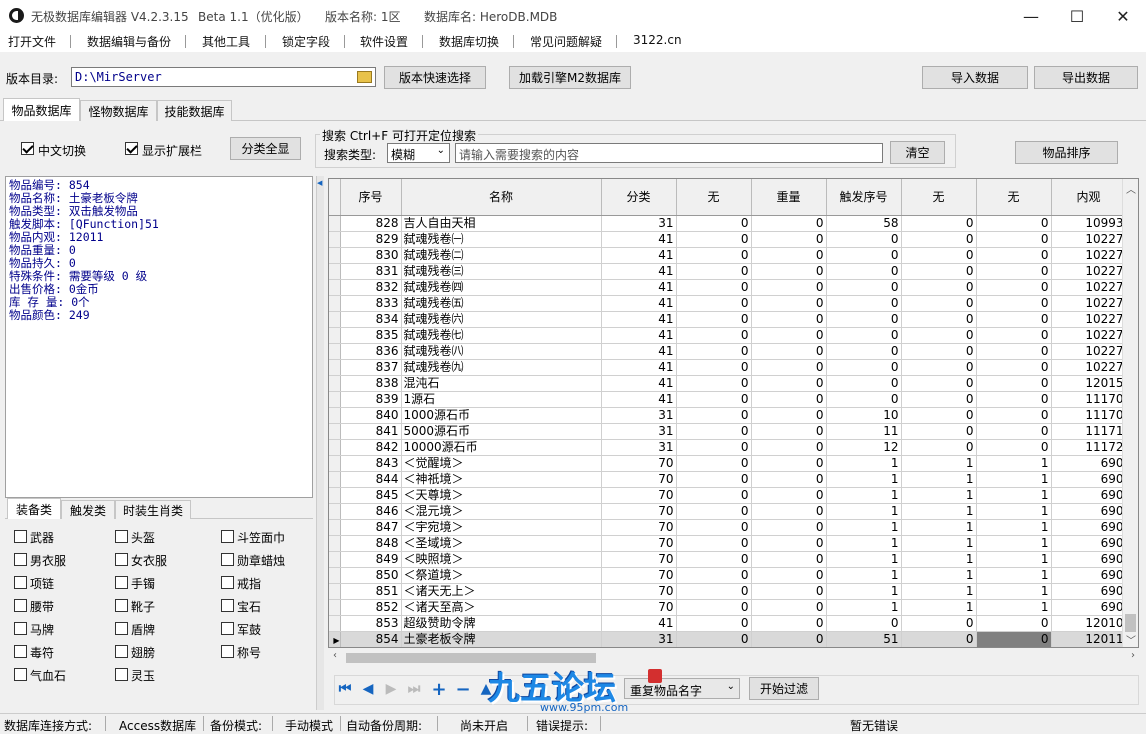  What do you see at coordinates (728, 351) in the screenshot?
I see `table-row: 836 弑魂残卷㈧ 41 0 0 0 0 0 10227` at bounding box center [728, 351].